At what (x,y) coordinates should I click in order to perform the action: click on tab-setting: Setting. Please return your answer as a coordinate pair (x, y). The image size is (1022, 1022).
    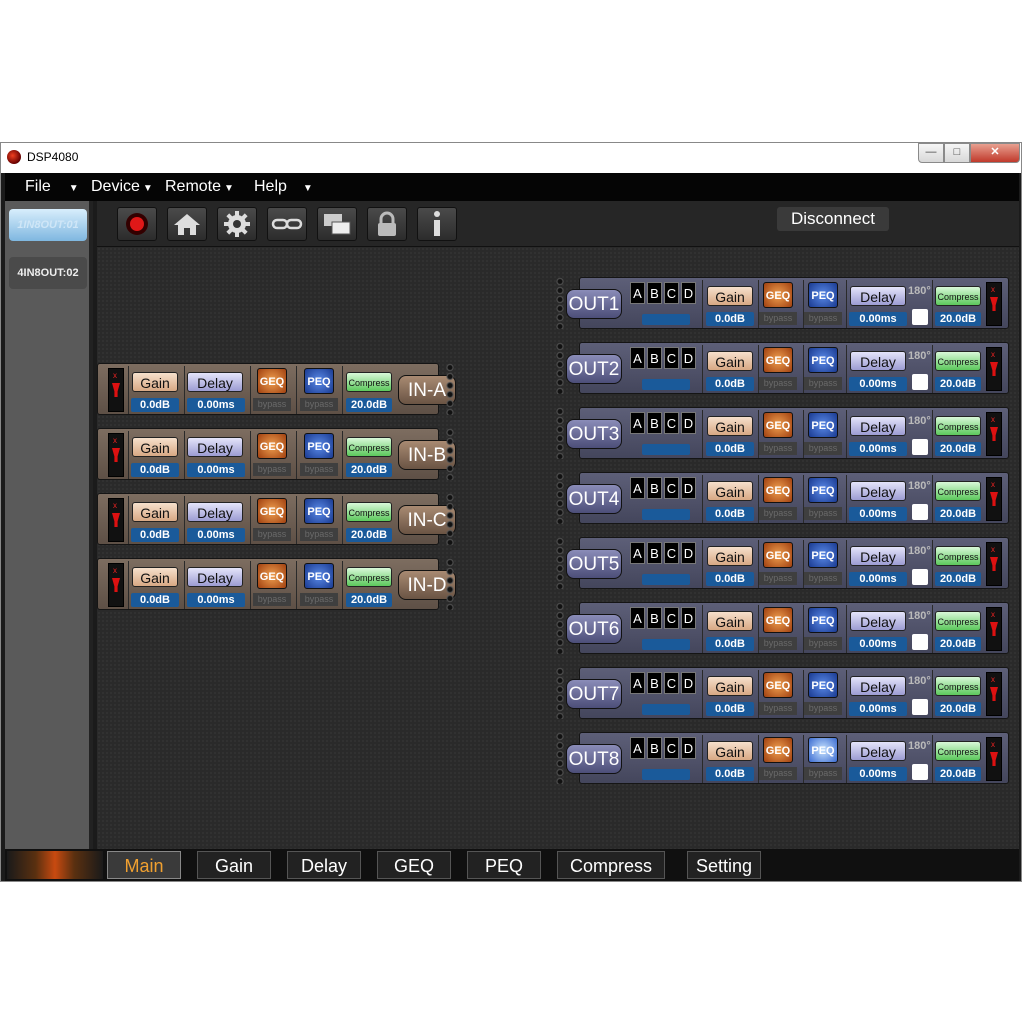
    Looking at the image, I should click on (724, 865).